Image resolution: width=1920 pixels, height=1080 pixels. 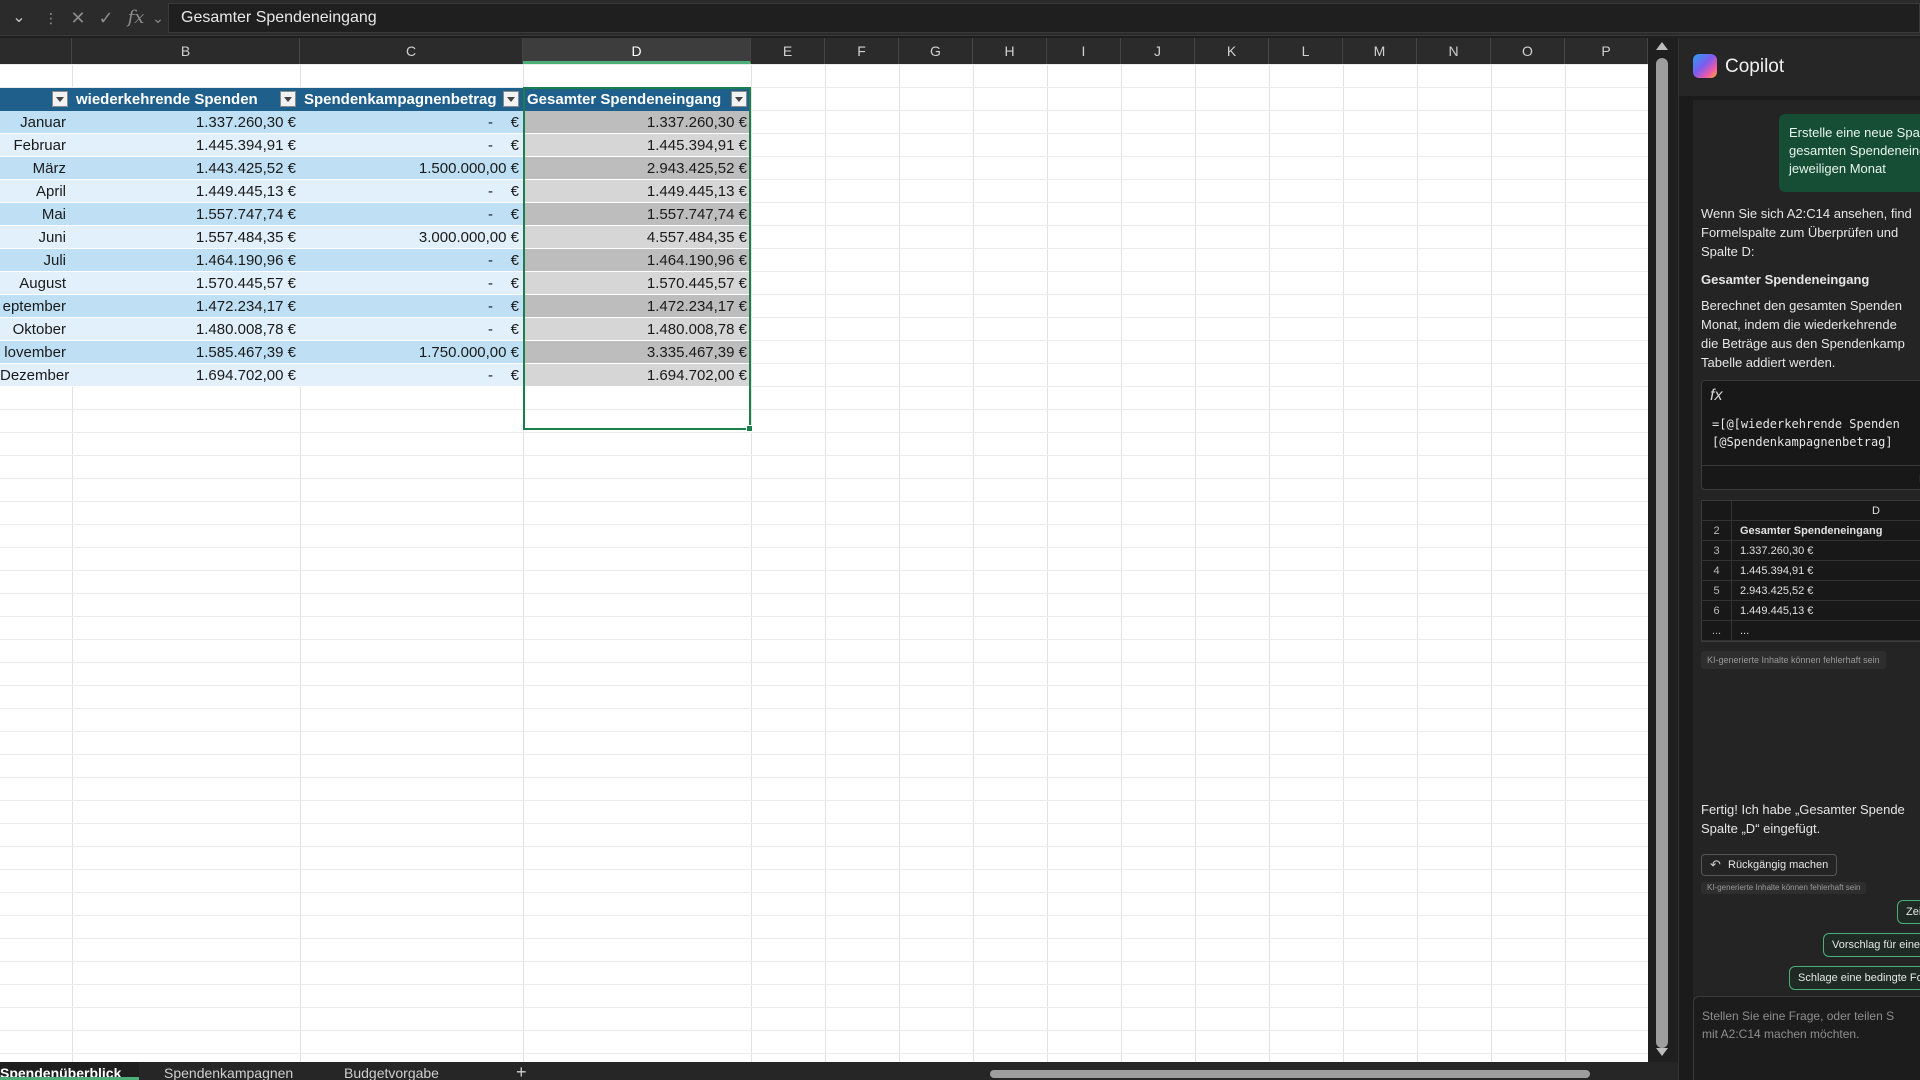 What do you see at coordinates (186, 214) in the screenshot?
I see `table-cell-recurring: 1.557.747,74 €` at bounding box center [186, 214].